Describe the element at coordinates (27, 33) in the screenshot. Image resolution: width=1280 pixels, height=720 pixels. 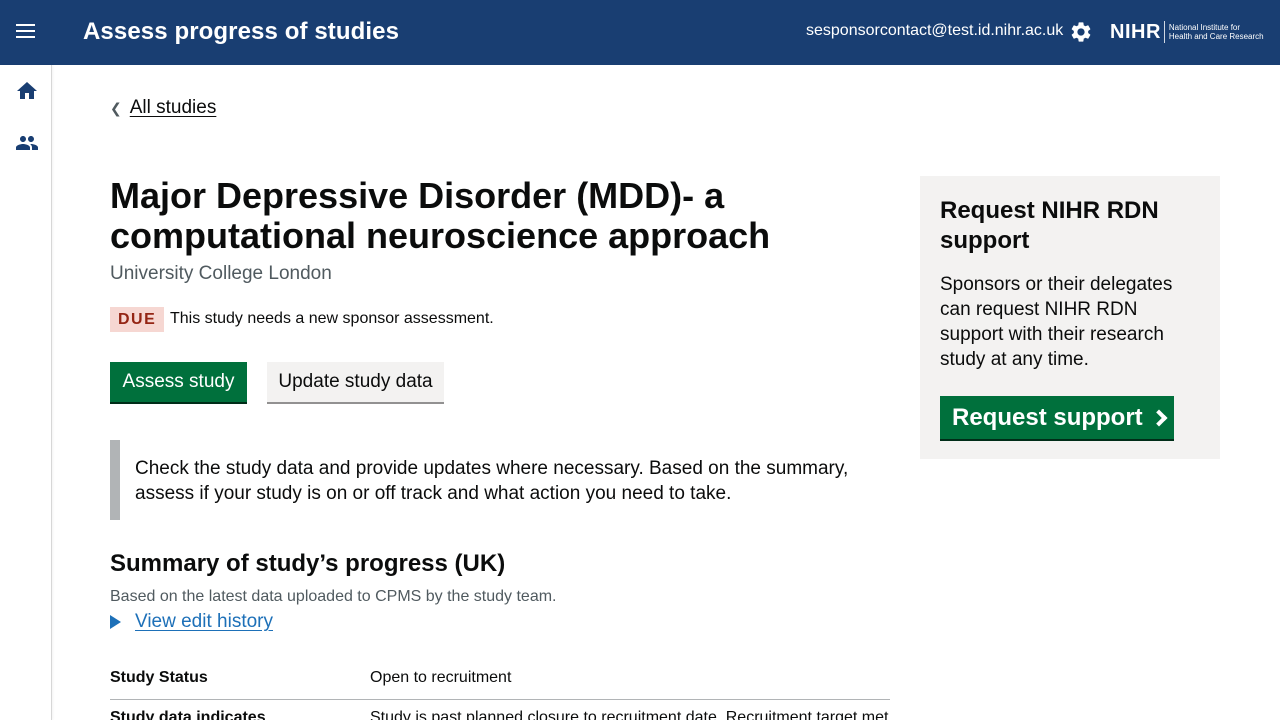
I see `hamburger-icon` at that location.